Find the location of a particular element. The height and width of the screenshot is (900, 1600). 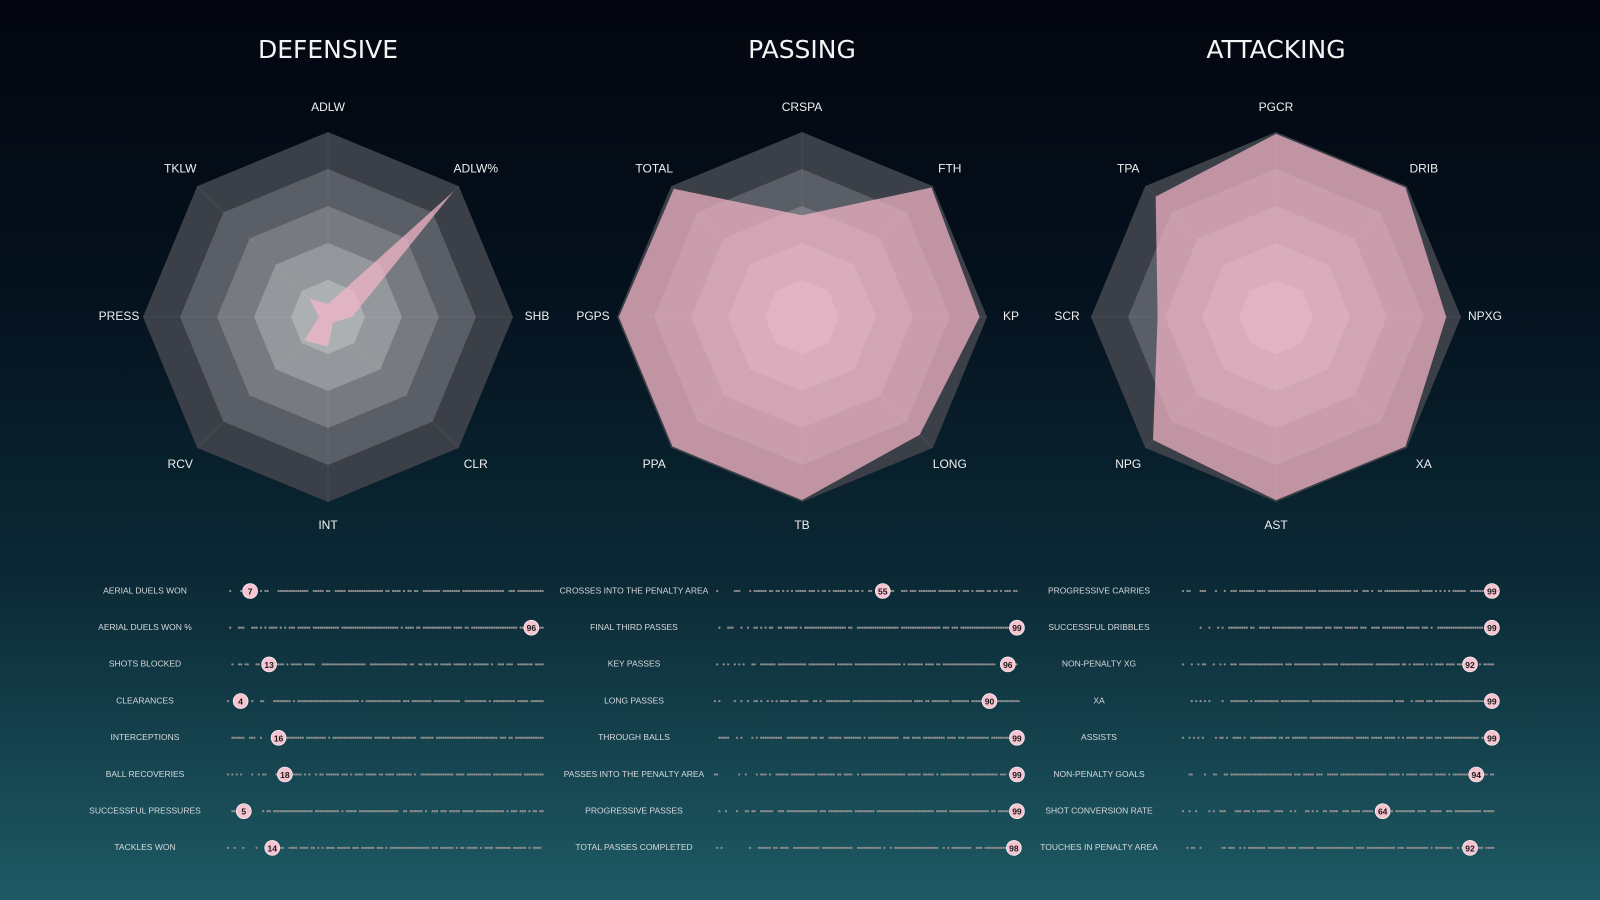

radar-axis-label: RCV is located at coordinates (180, 464).